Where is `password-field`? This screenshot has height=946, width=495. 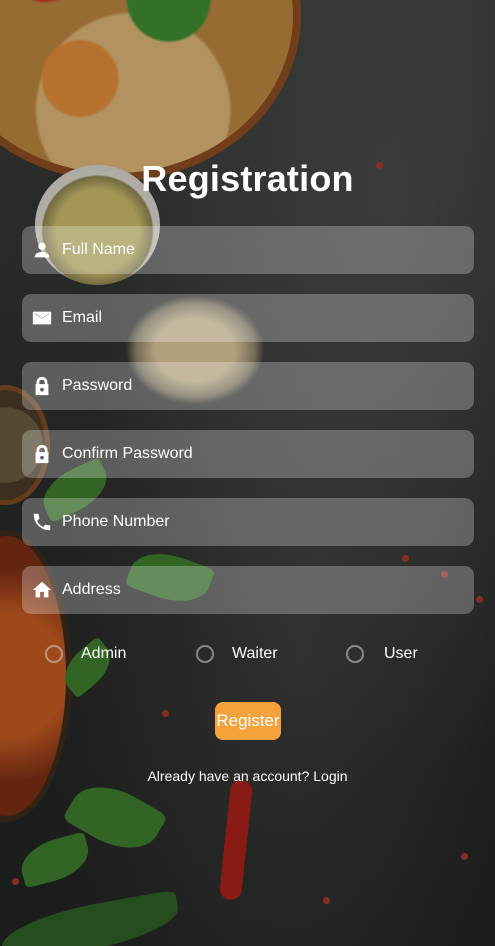 password-field is located at coordinates (248, 386).